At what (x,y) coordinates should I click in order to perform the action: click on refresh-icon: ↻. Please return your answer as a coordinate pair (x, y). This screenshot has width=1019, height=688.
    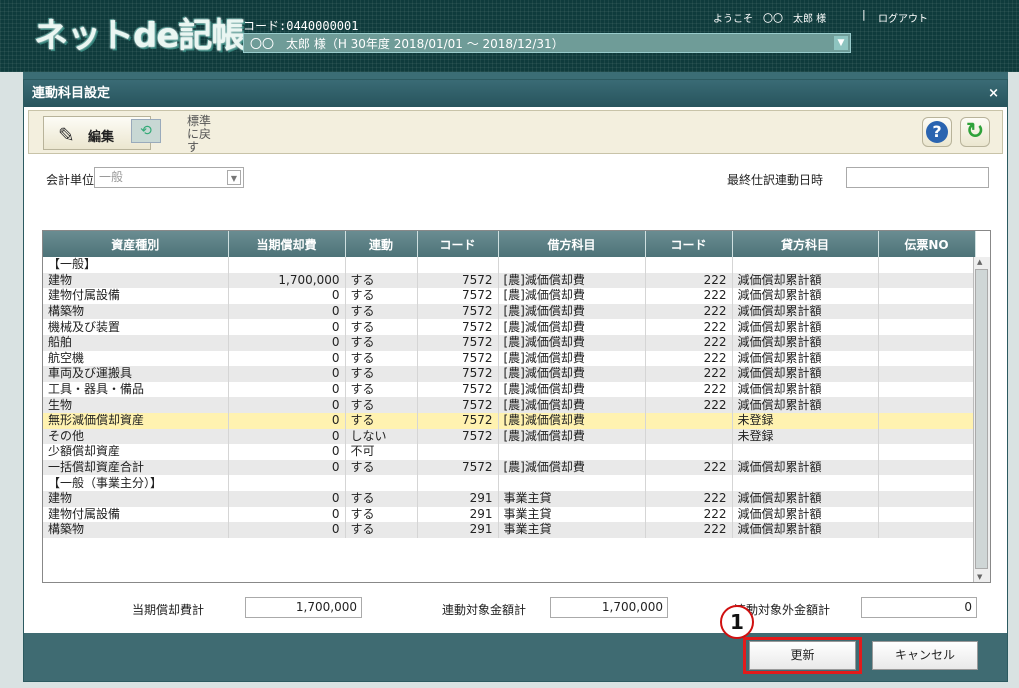
    Looking at the image, I should click on (975, 132).